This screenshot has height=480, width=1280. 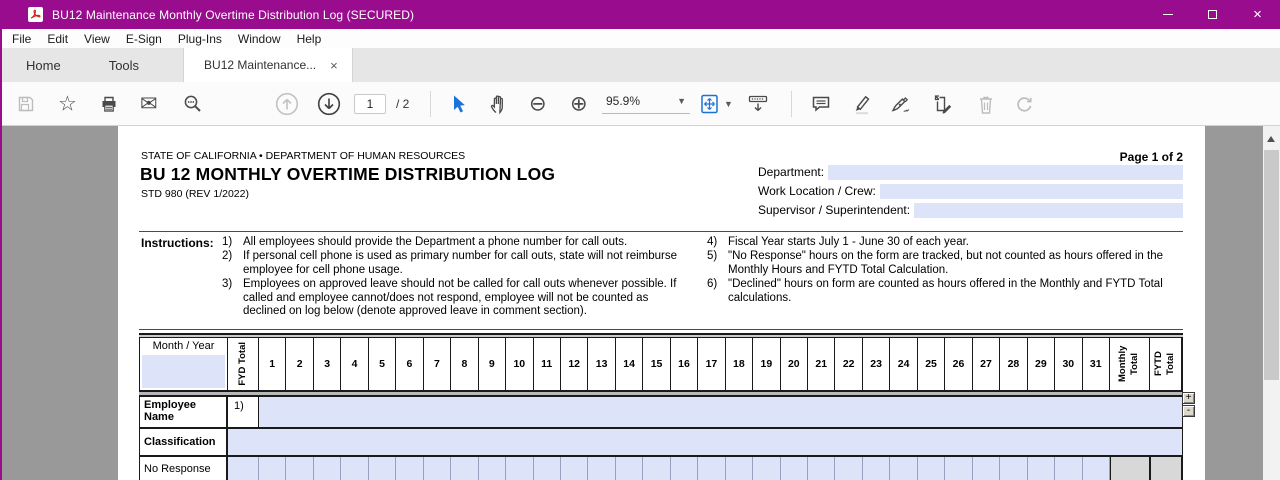 What do you see at coordinates (458, 104) in the screenshot?
I see `select-tool-button` at bounding box center [458, 104].